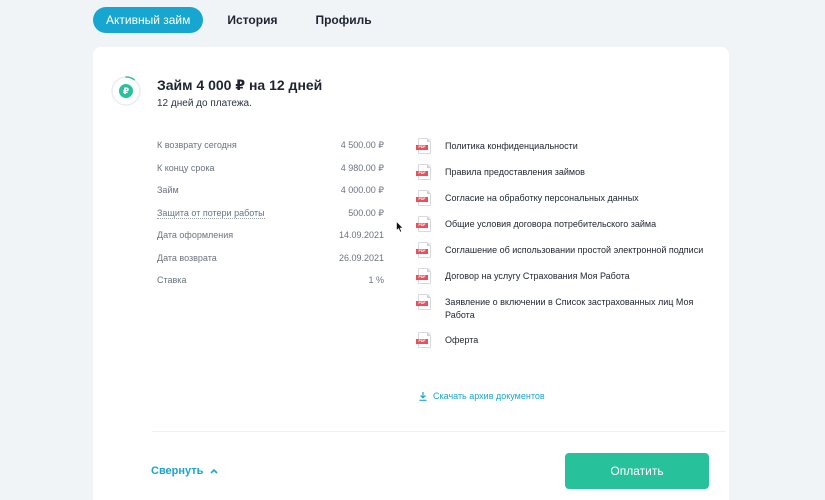  What do you see at coordinates (400, 227) in the screenshot?
I see `mouse-cursor-icon` at bounding box center [400, 227].